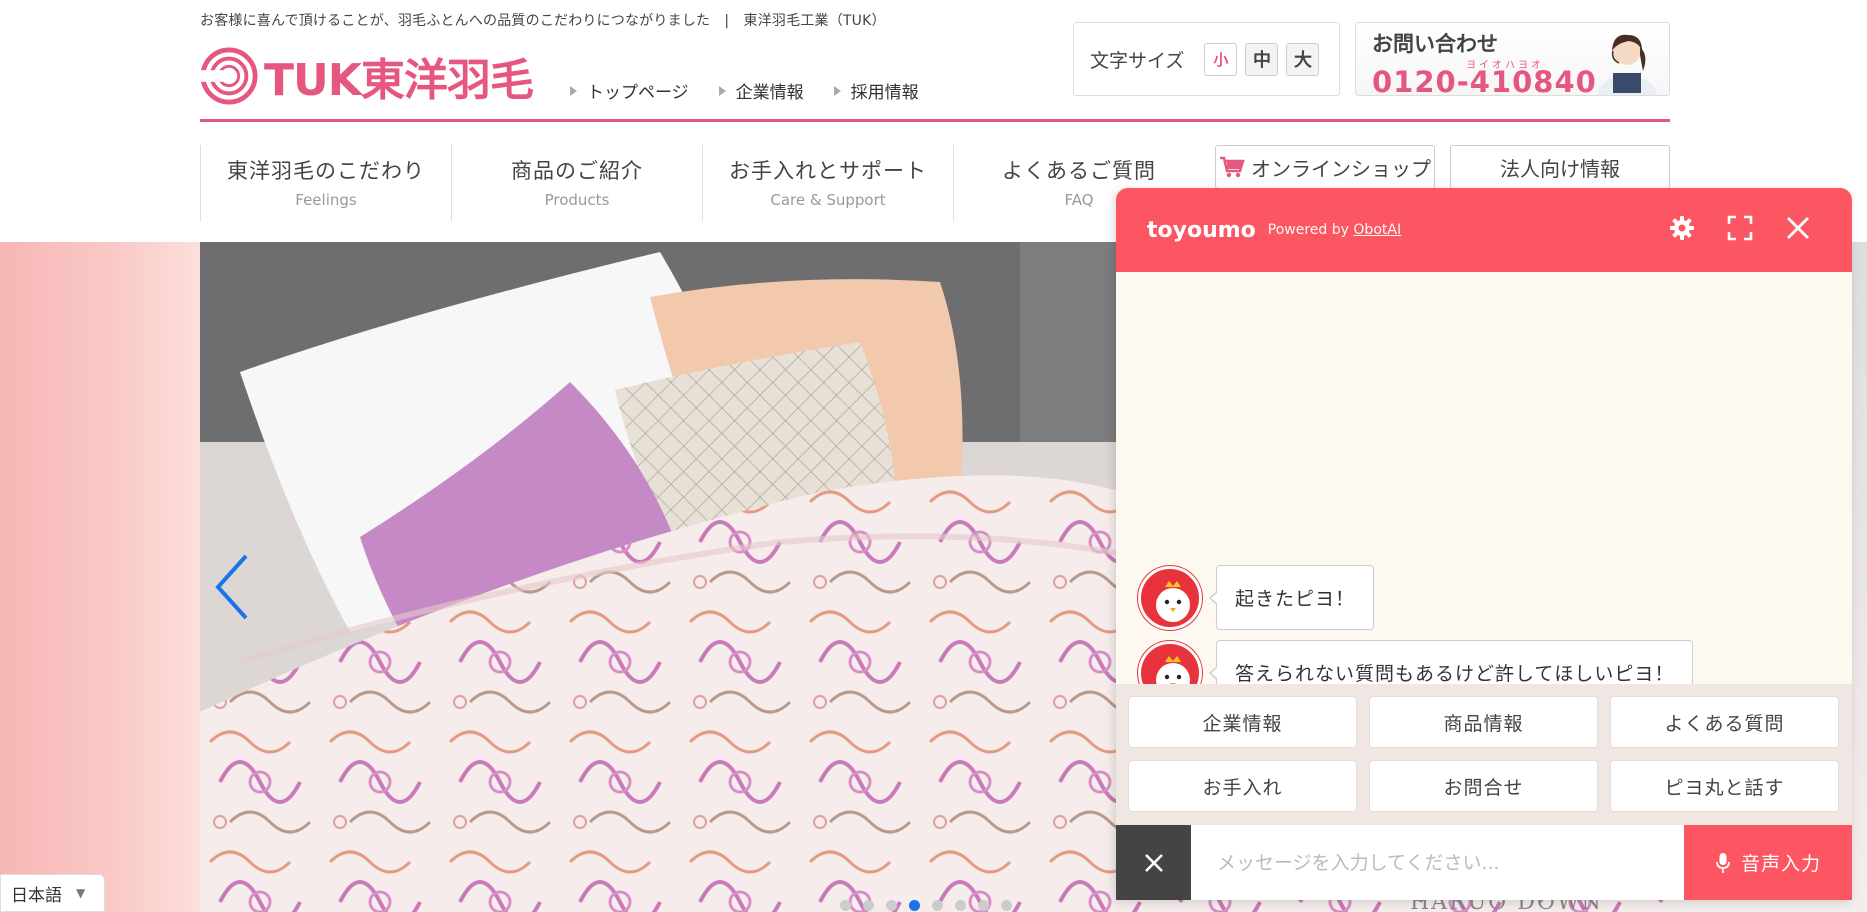 The image size is (1867, 912). I want to click on nav-item-products: 商品のご紹介 Products, so click(576, 183).